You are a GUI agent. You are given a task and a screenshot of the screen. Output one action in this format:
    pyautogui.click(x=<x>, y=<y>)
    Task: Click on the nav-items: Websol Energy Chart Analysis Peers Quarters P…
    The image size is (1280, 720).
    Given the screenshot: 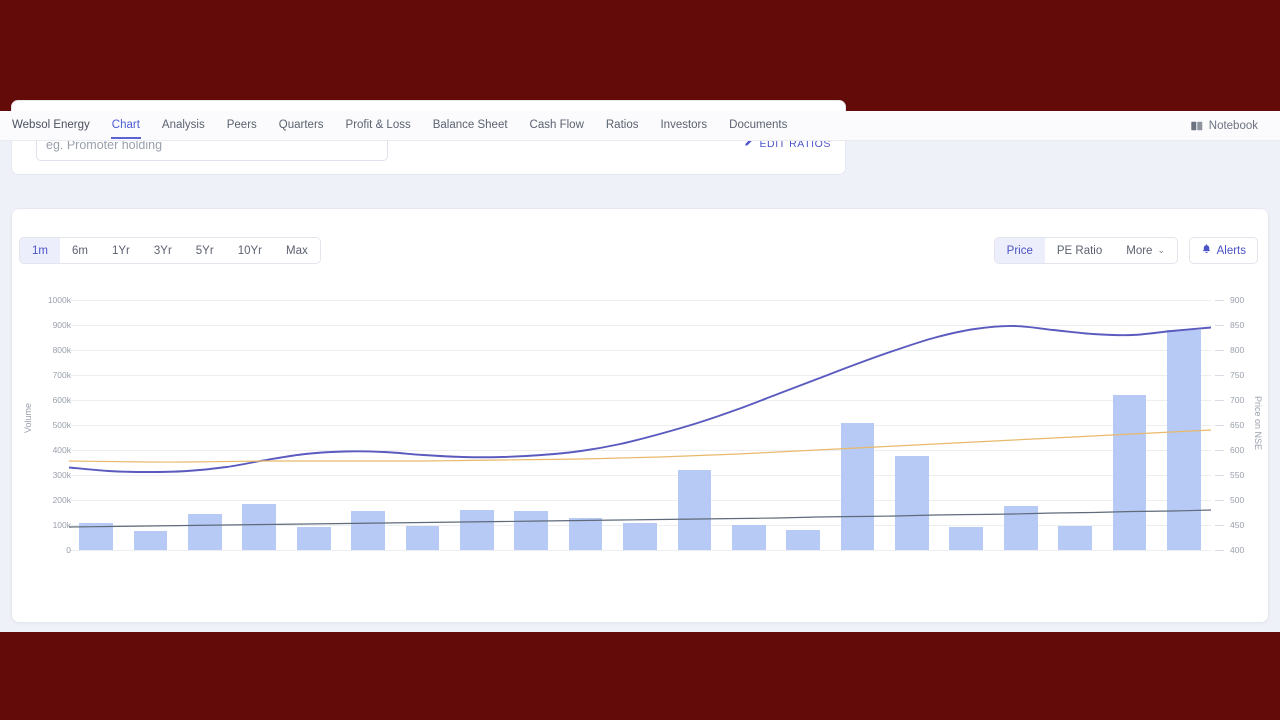 What is the action you would take?
    pyautogui.click(x=405, y=126)
    